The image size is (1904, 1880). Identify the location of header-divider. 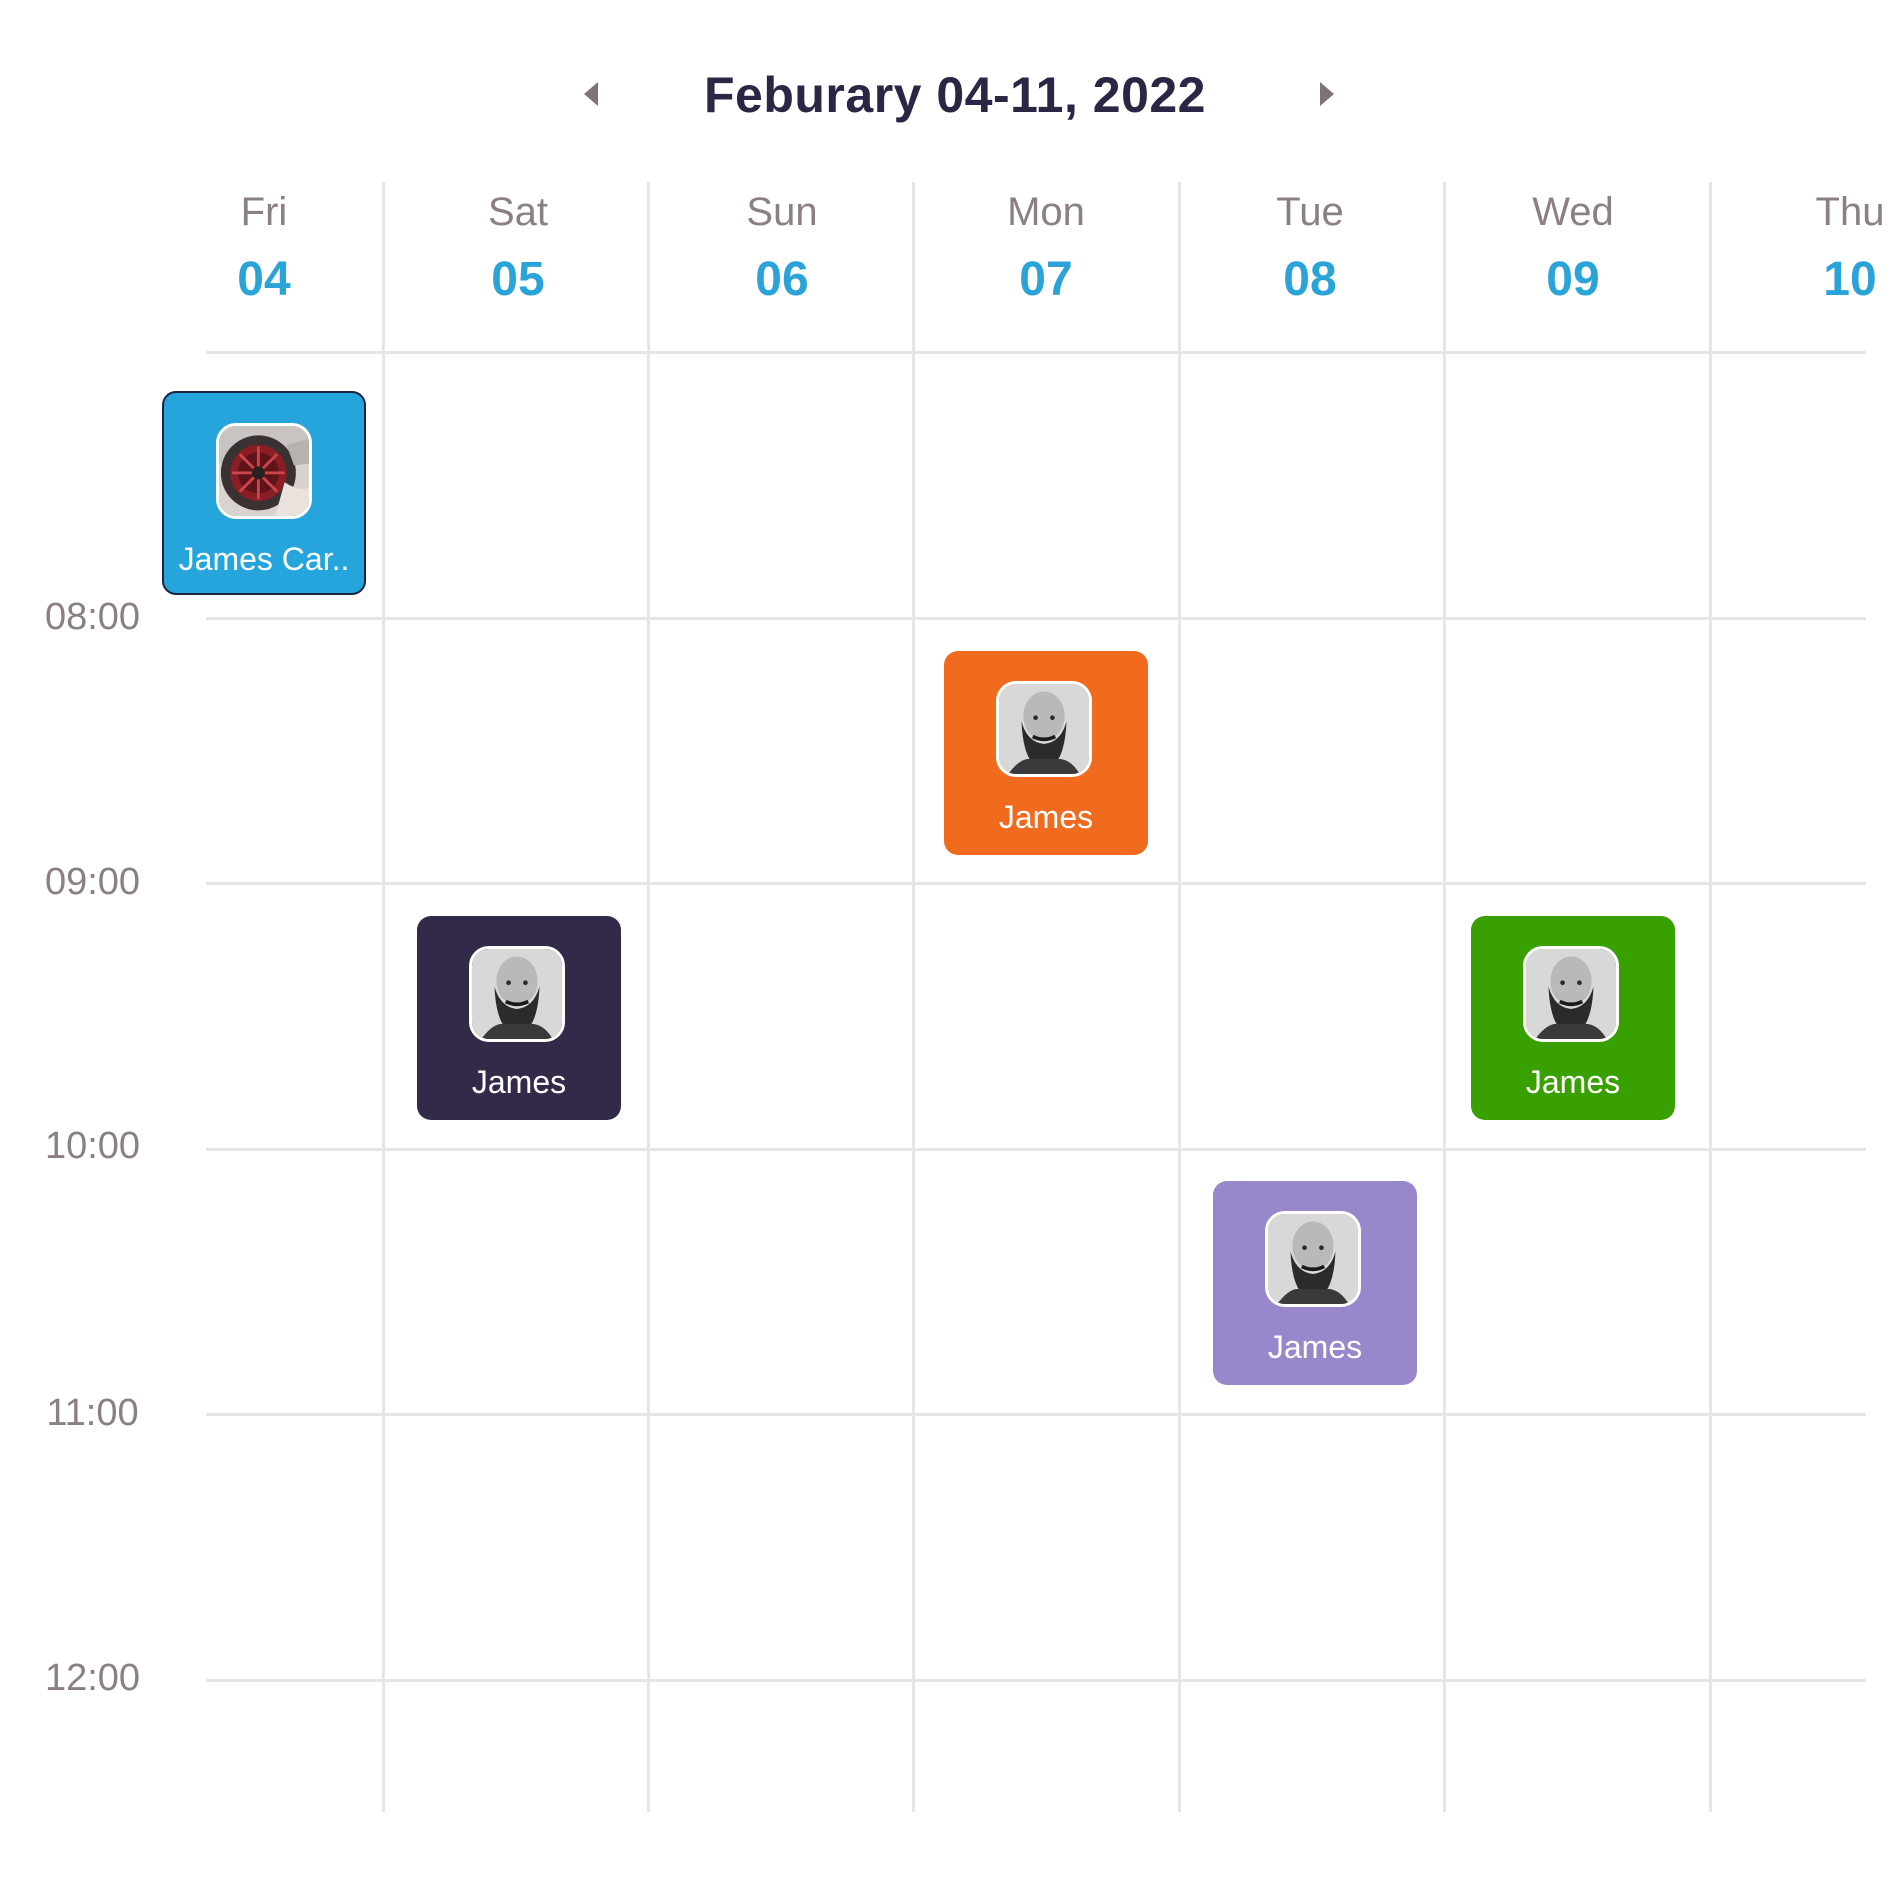
(1036, 352).